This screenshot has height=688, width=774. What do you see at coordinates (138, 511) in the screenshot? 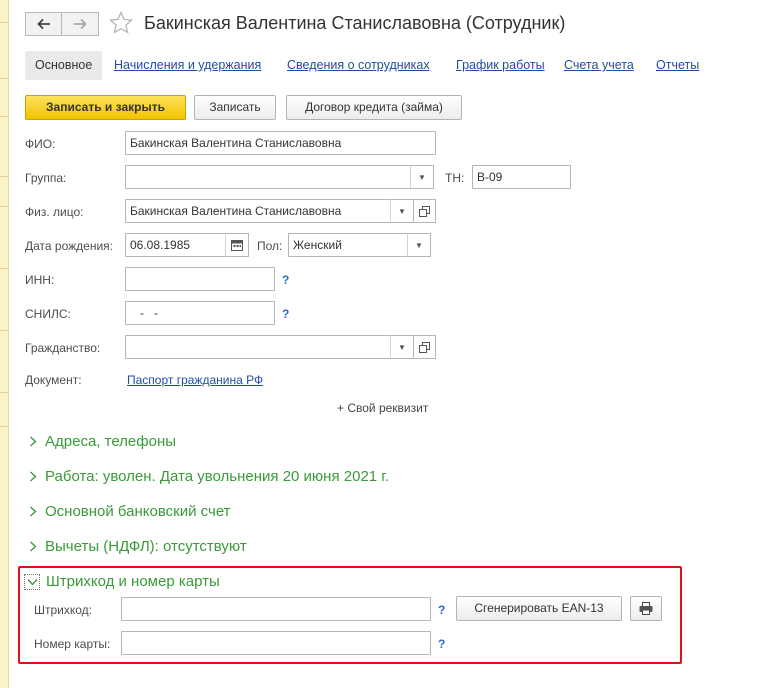
I see `group-bank-title: Основной банковский счет` at bounding box center [138, 511].